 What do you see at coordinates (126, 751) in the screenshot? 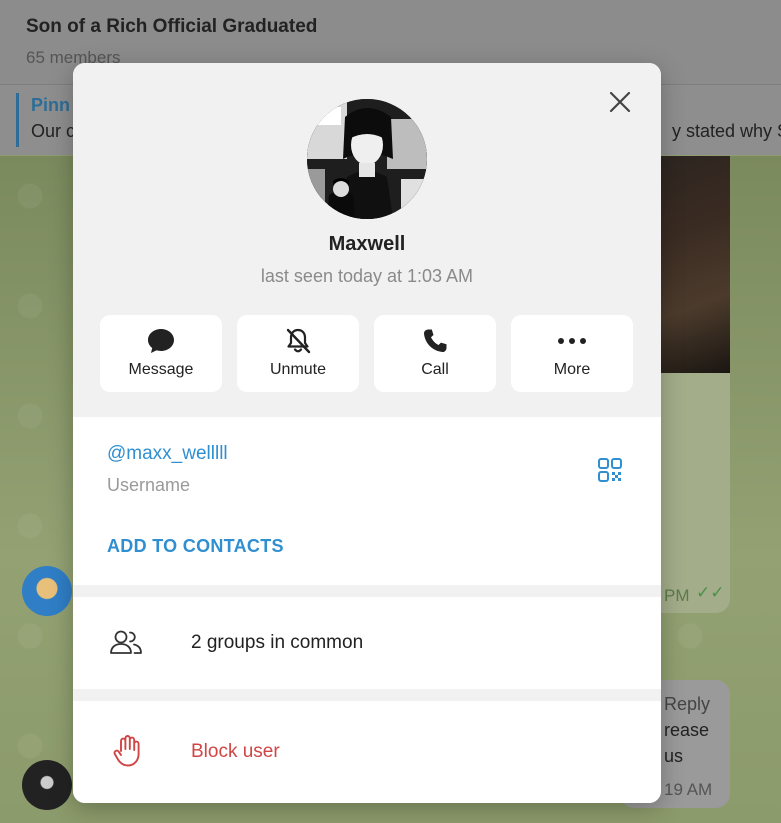
I see `hand-stop-icon` at bounding box center [126, 751].